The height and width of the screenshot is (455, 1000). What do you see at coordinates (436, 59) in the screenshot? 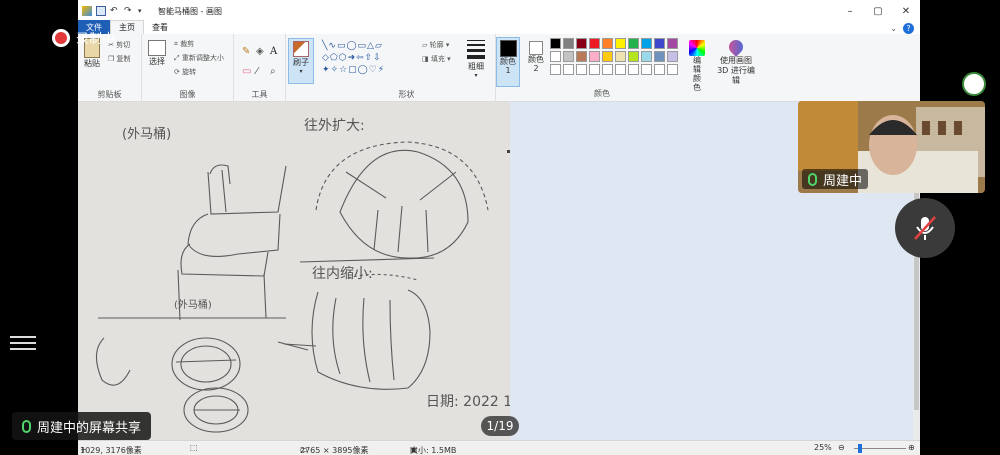
I see `fill-shape-button: ◨ 填充 ▾` at bounding box center [436, 59].